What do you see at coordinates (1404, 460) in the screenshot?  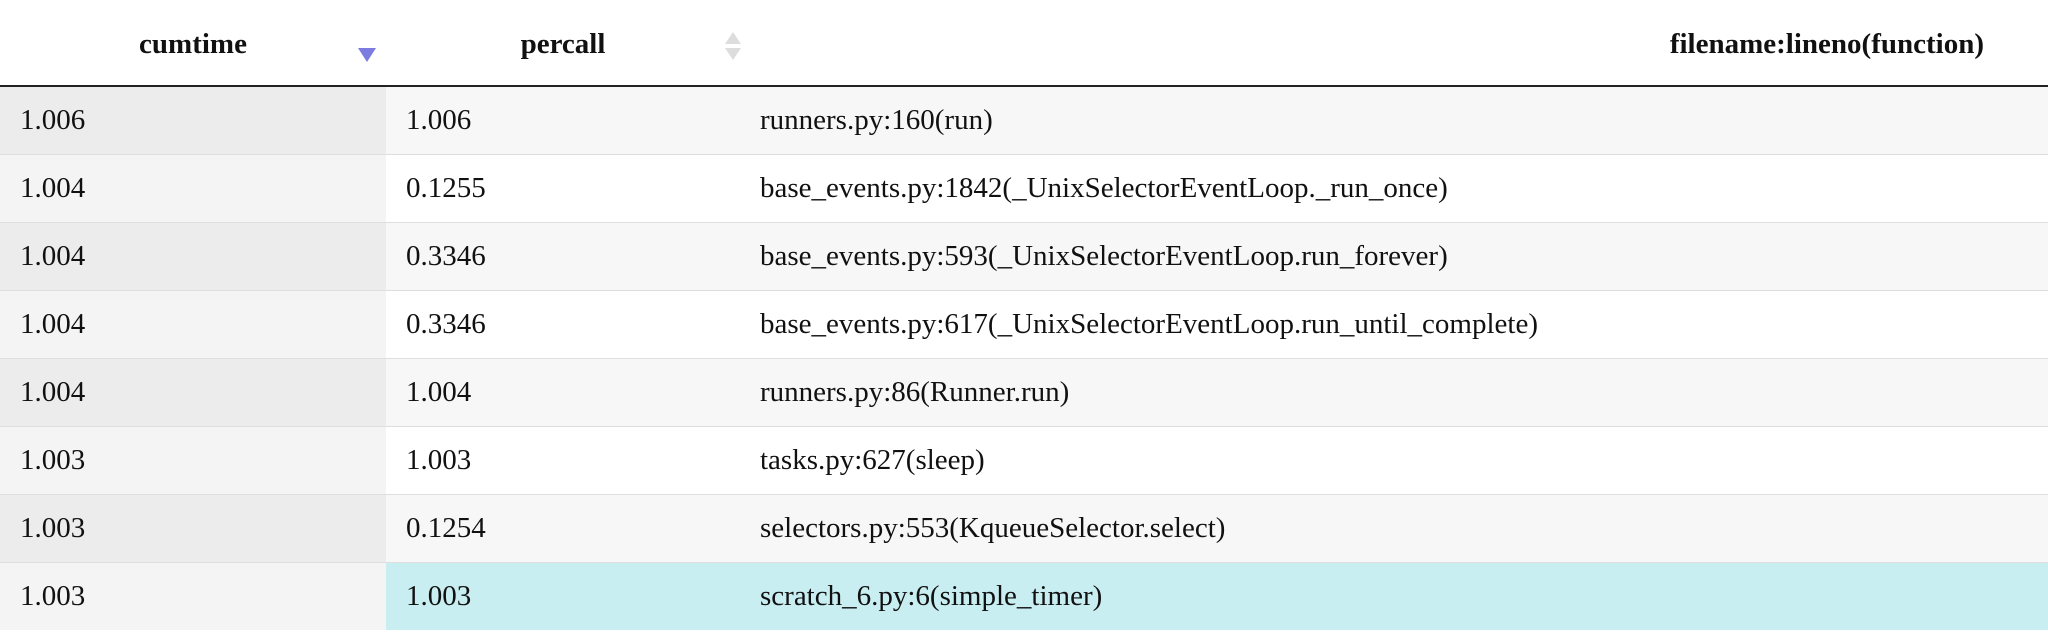 I see `cell-function: tasks.py:627(sleep)` at bounding box center [1404, 460].